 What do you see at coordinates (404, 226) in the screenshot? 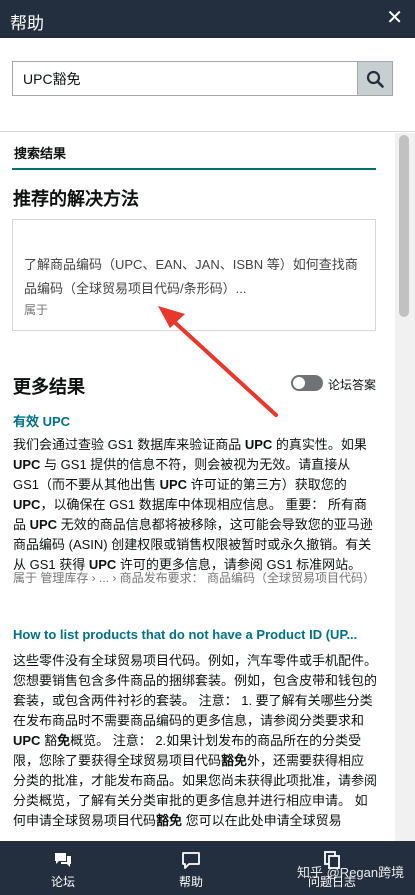
I see `scroll-thumb` at bounding box center [404, 226].